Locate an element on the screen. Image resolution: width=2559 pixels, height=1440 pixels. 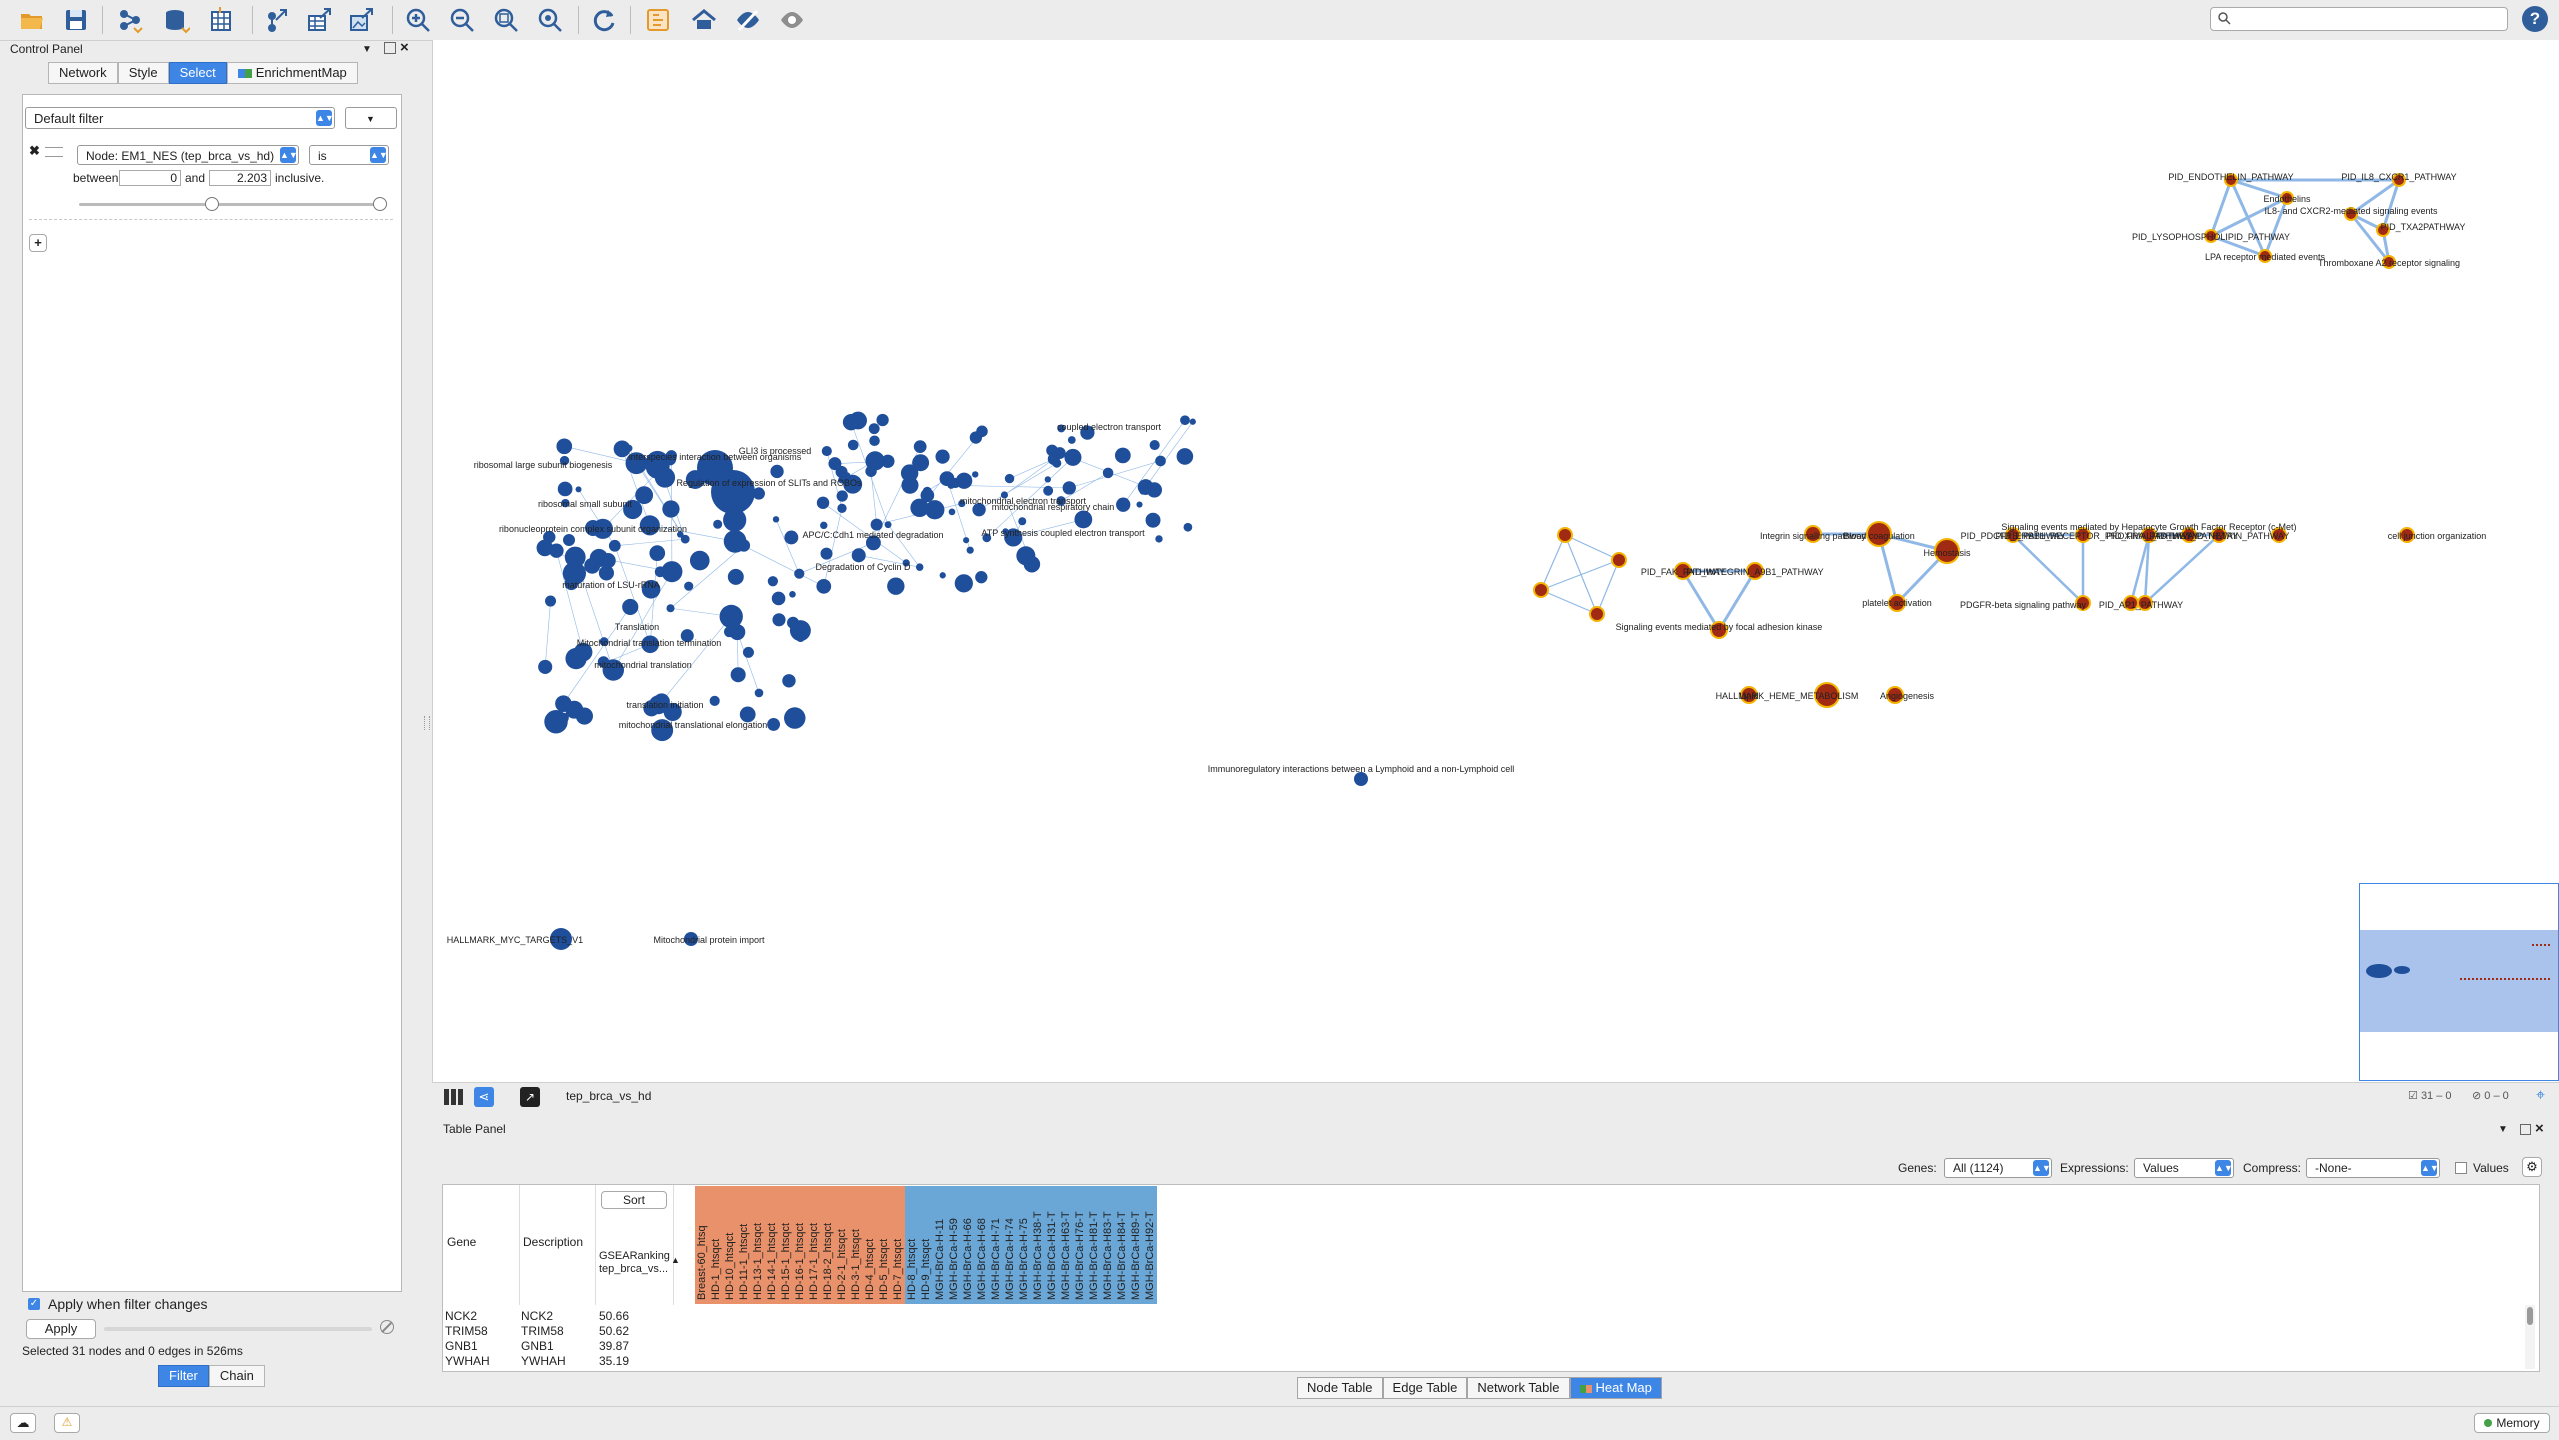
heatmap-column-header: HD-14-1_htsqct is located at coordinates (772, 1245).